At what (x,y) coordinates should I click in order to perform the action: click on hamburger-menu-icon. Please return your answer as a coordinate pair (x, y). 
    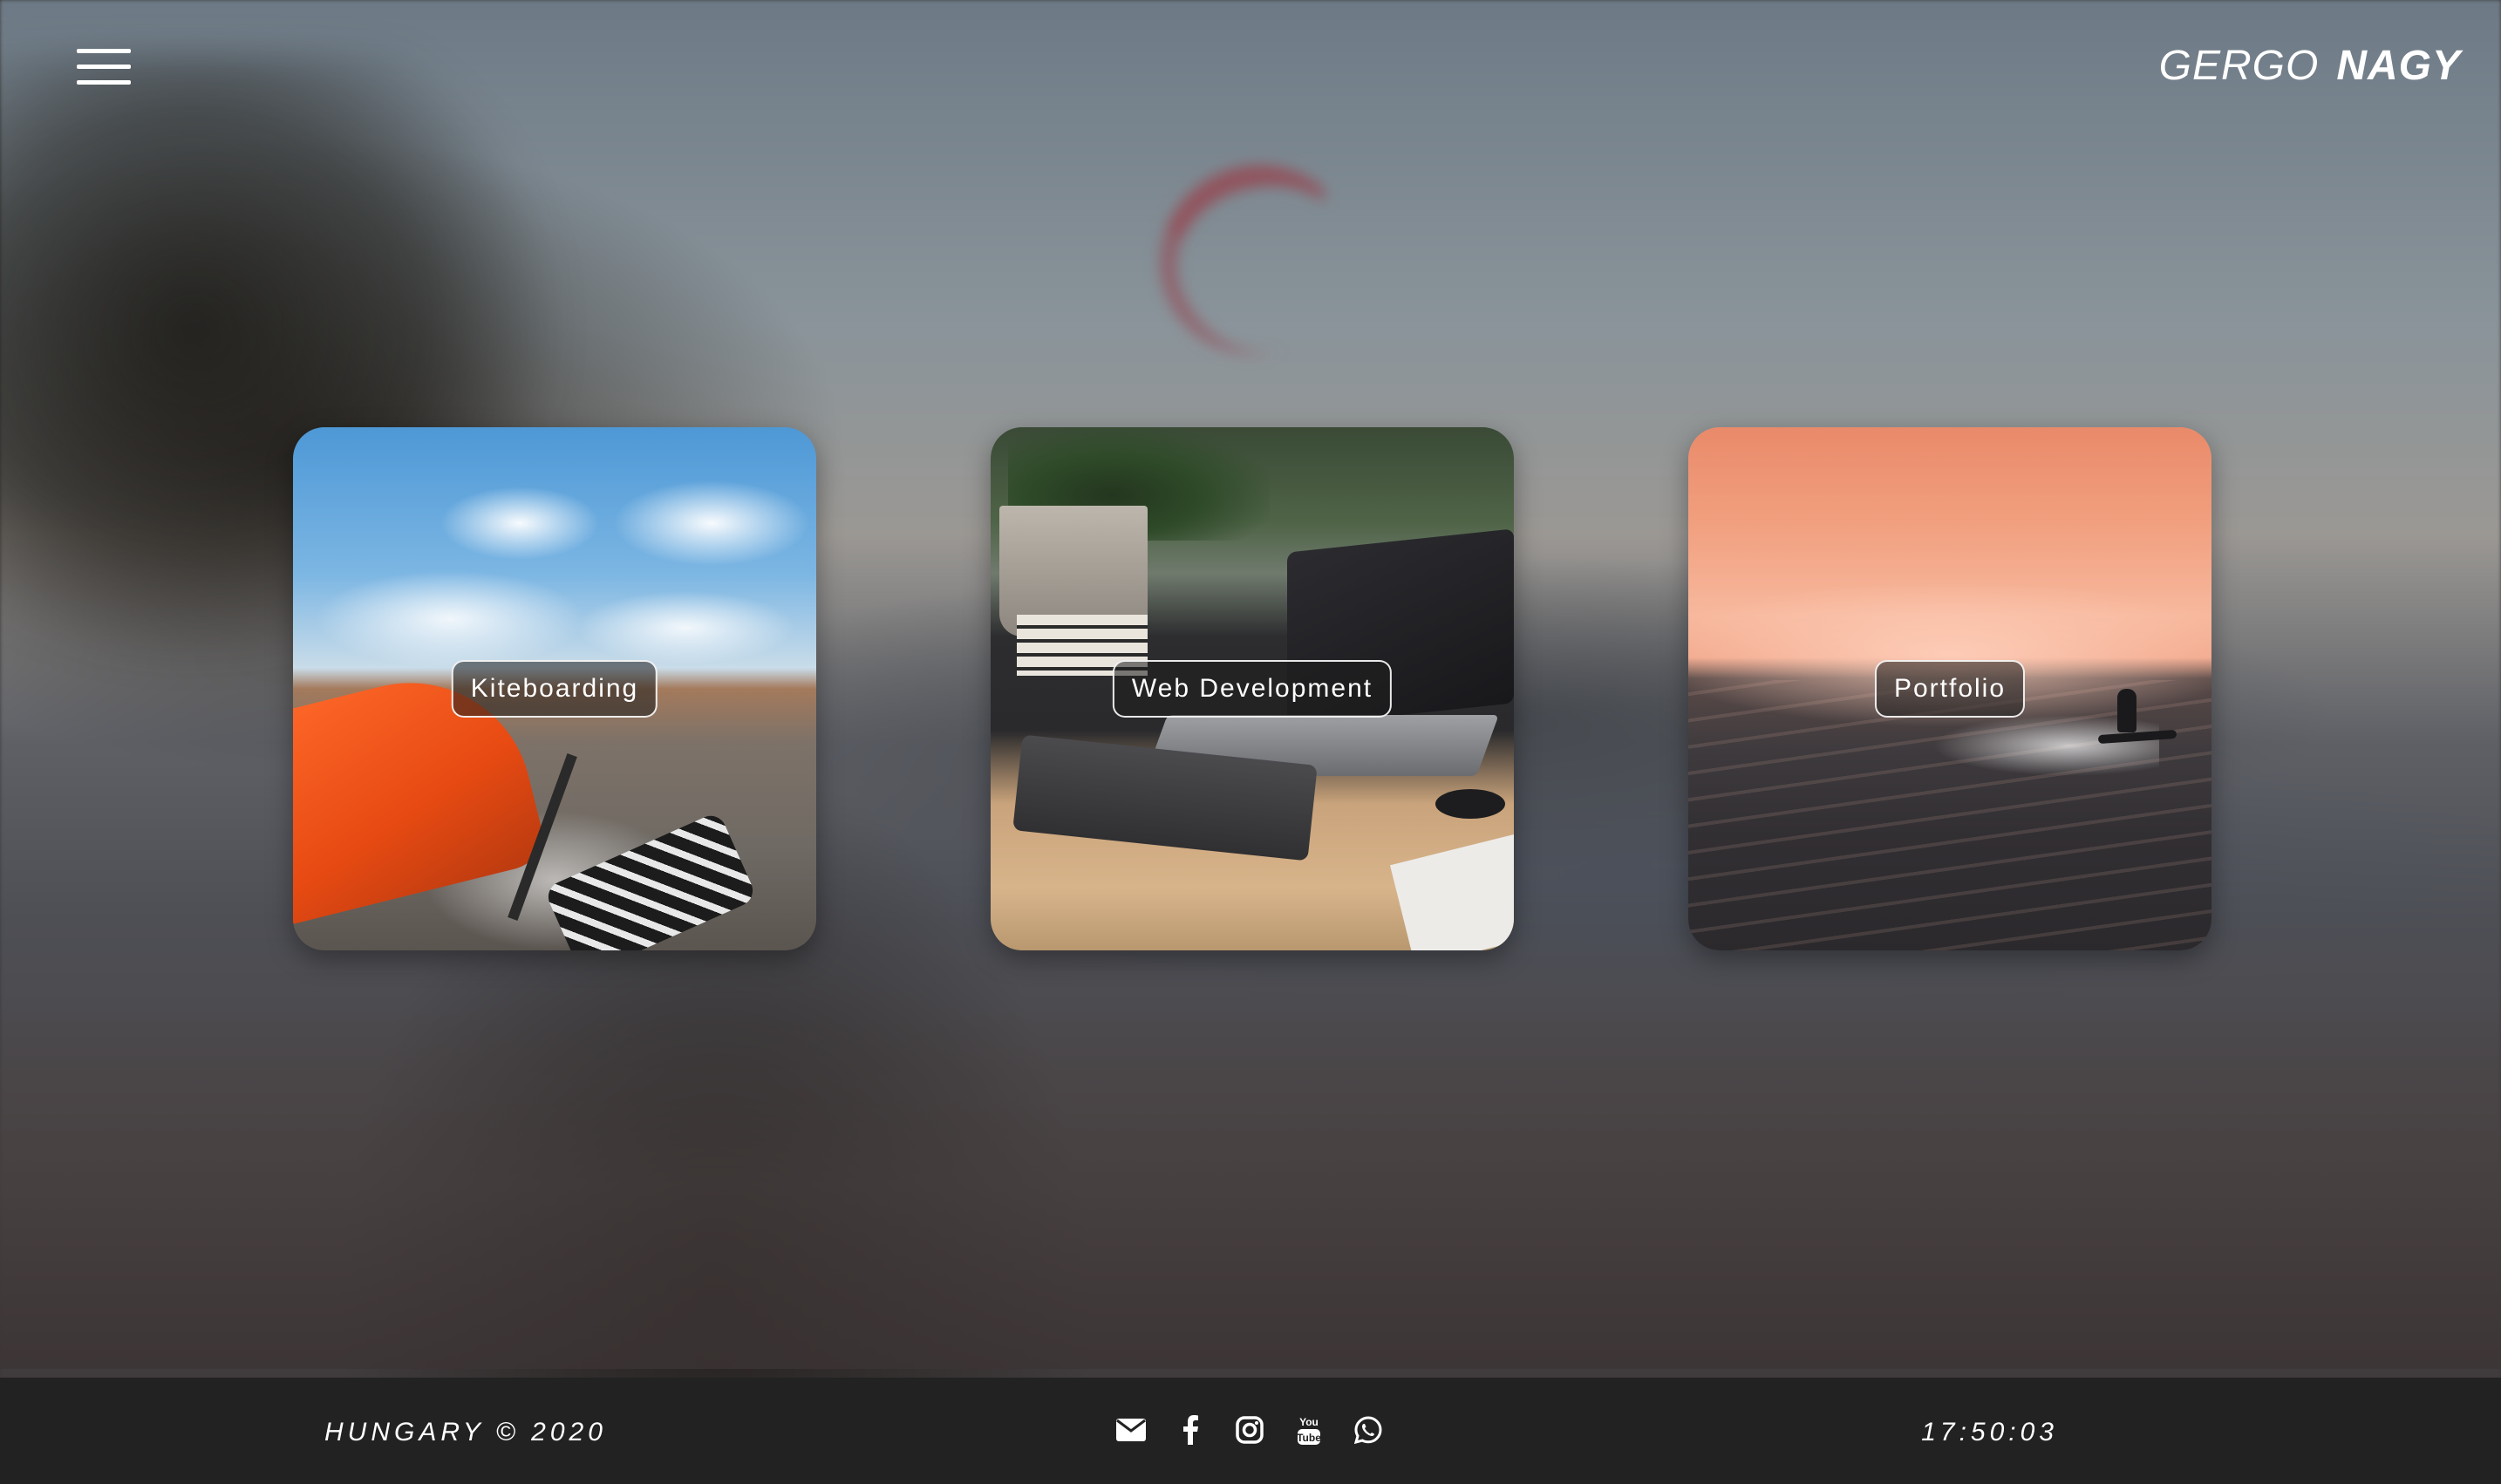
    Looking at the image, I should click on (104, 67).